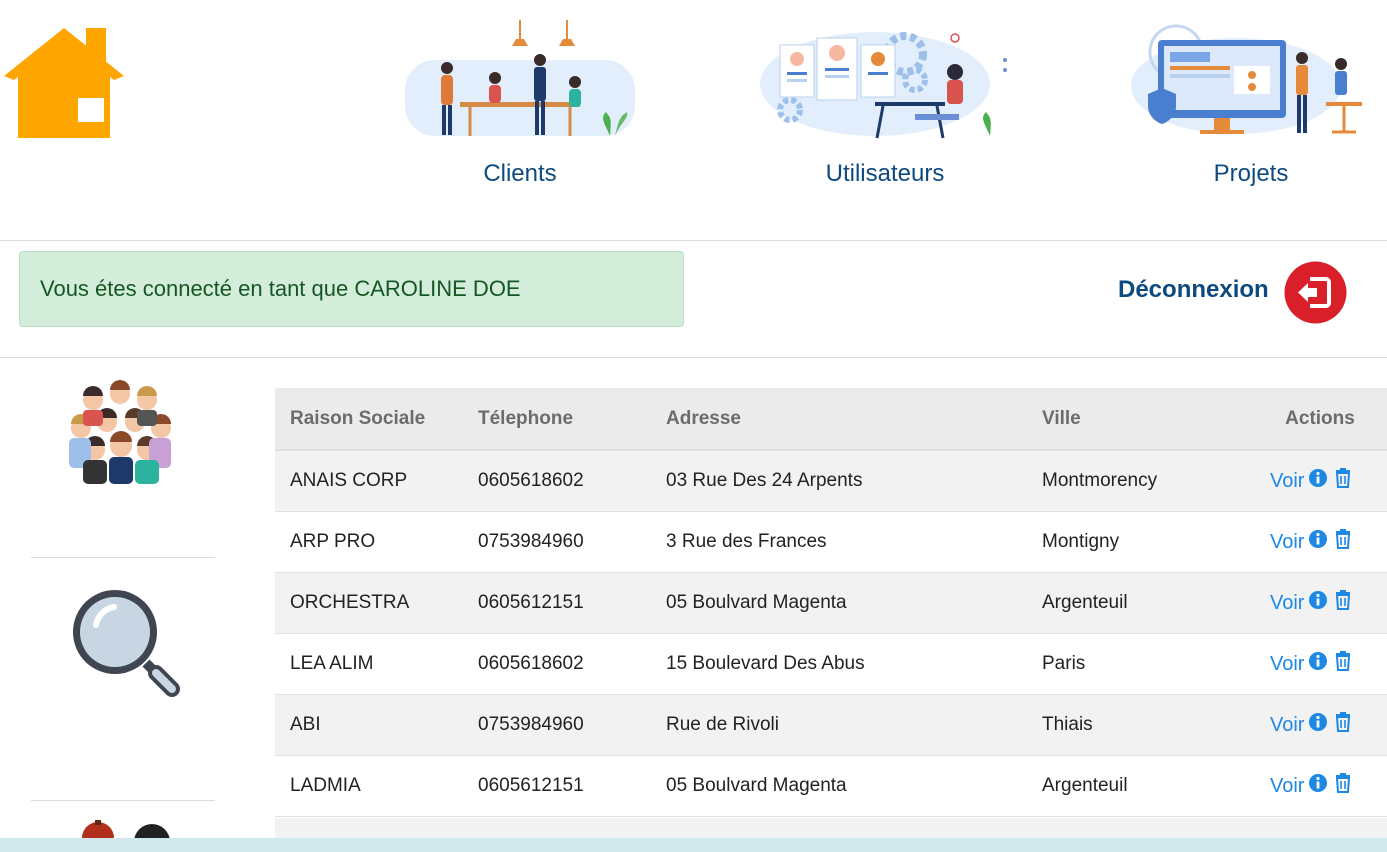 Image resolution: width=1387 pixels, height=852 pixels. What do you see at coordinates (693, 240) in the screenshot?
I see `header-divider` at bounding box center [693, 240].